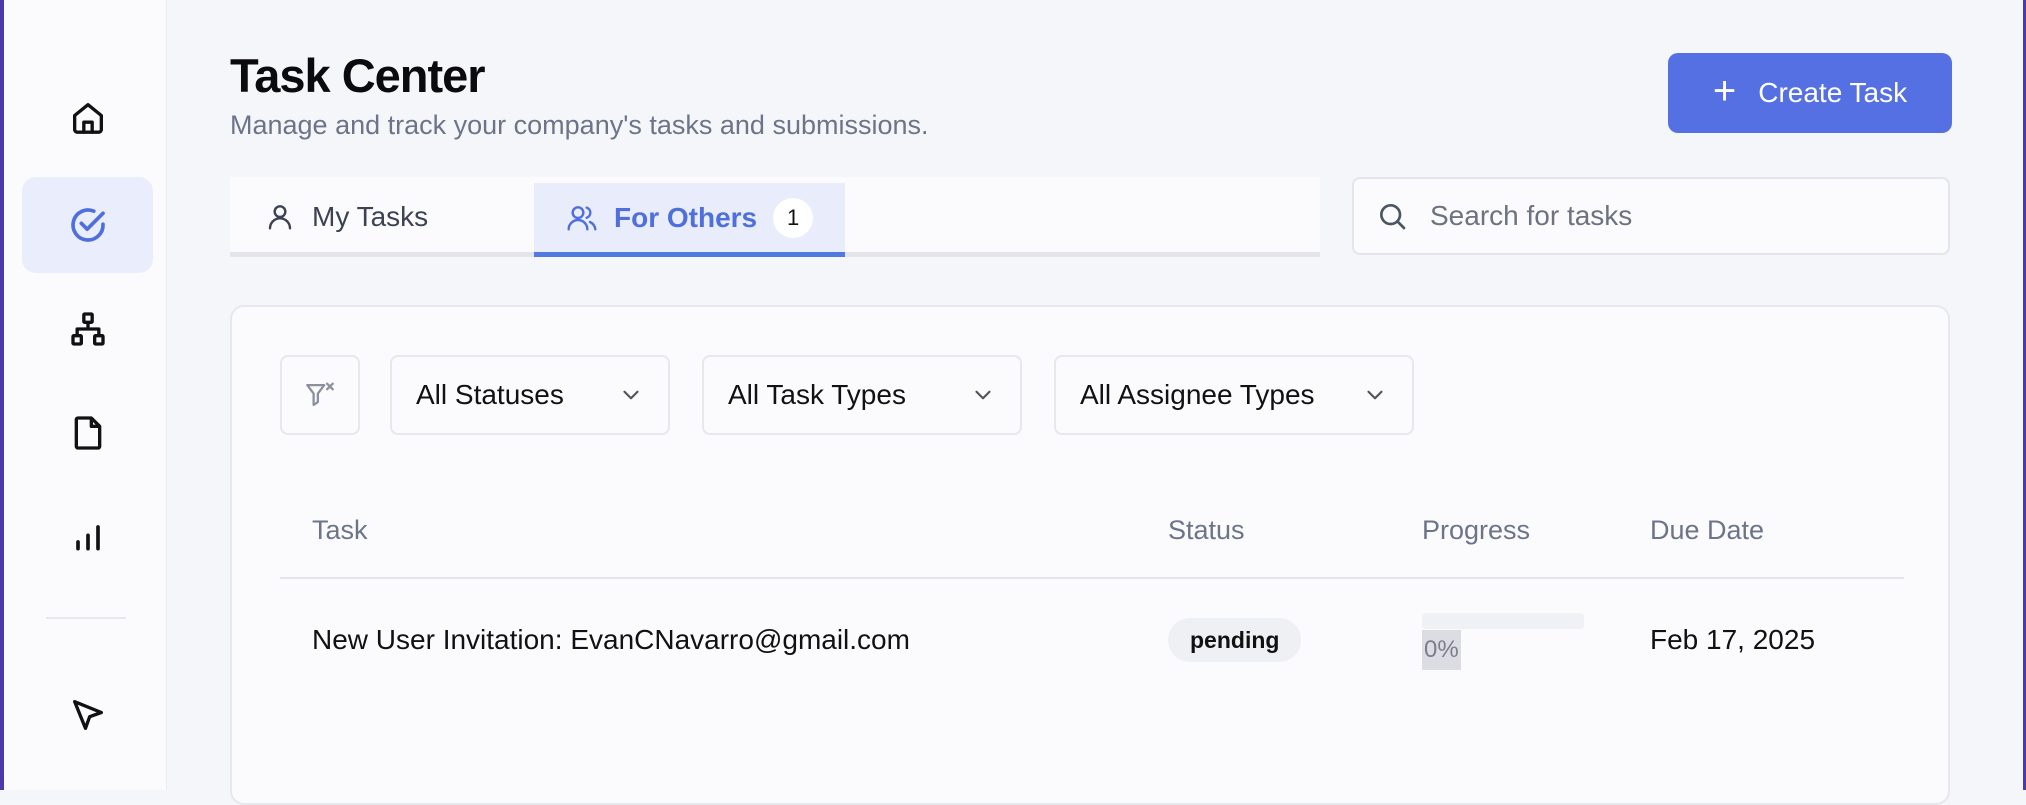  I want to click on sidebar-item-documents, so click(87, 433).